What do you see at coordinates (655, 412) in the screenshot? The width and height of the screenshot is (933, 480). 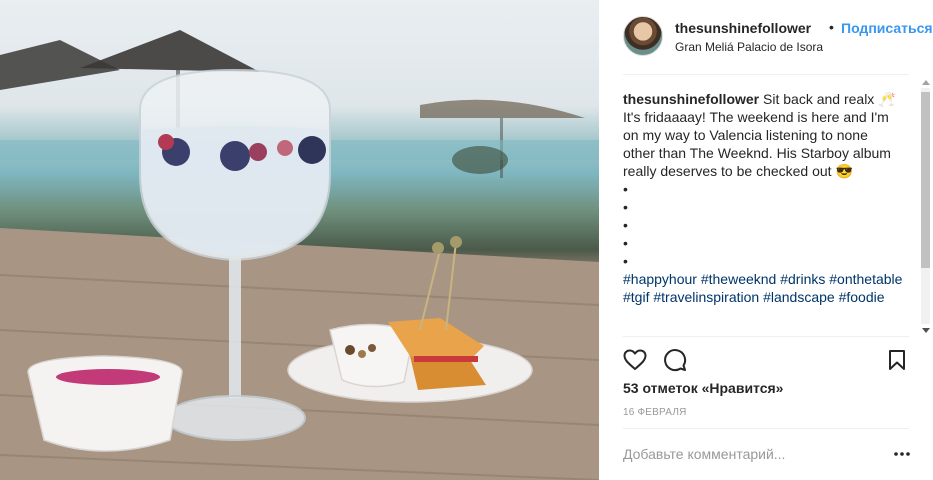 I see `post-date: 16 ФЕВРАЛЯ` at bounding box center [655, 412].